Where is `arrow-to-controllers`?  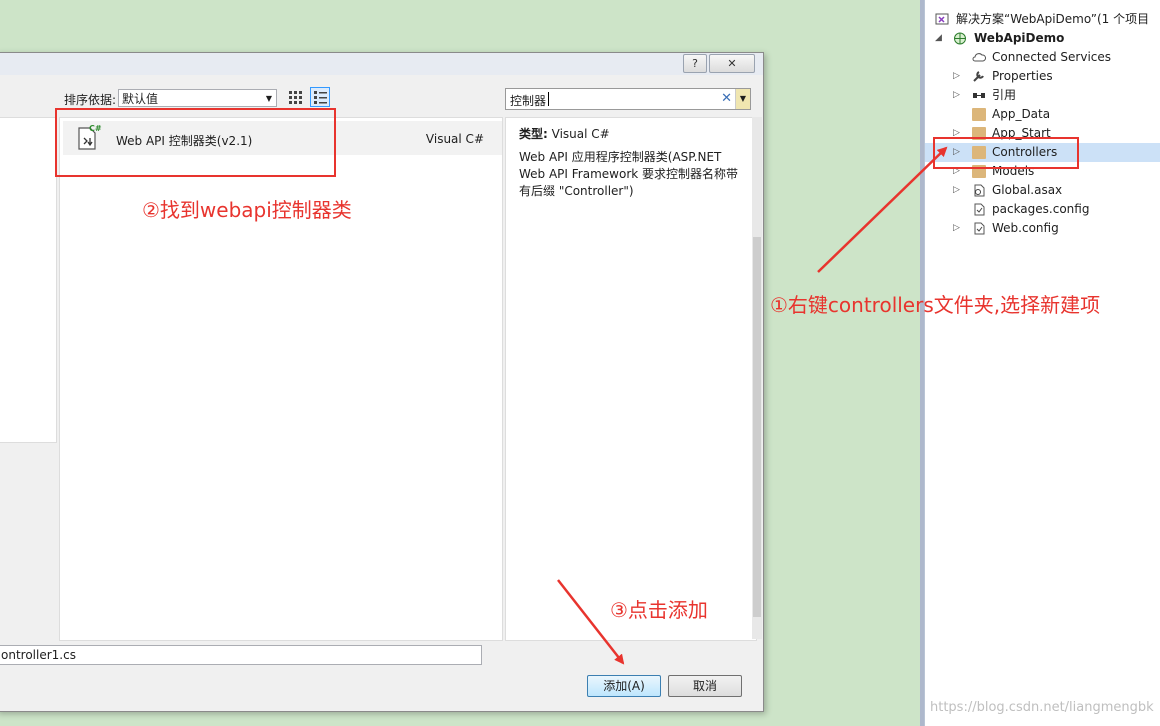
arrow-to-controllers is located at coordinates (882, 209).